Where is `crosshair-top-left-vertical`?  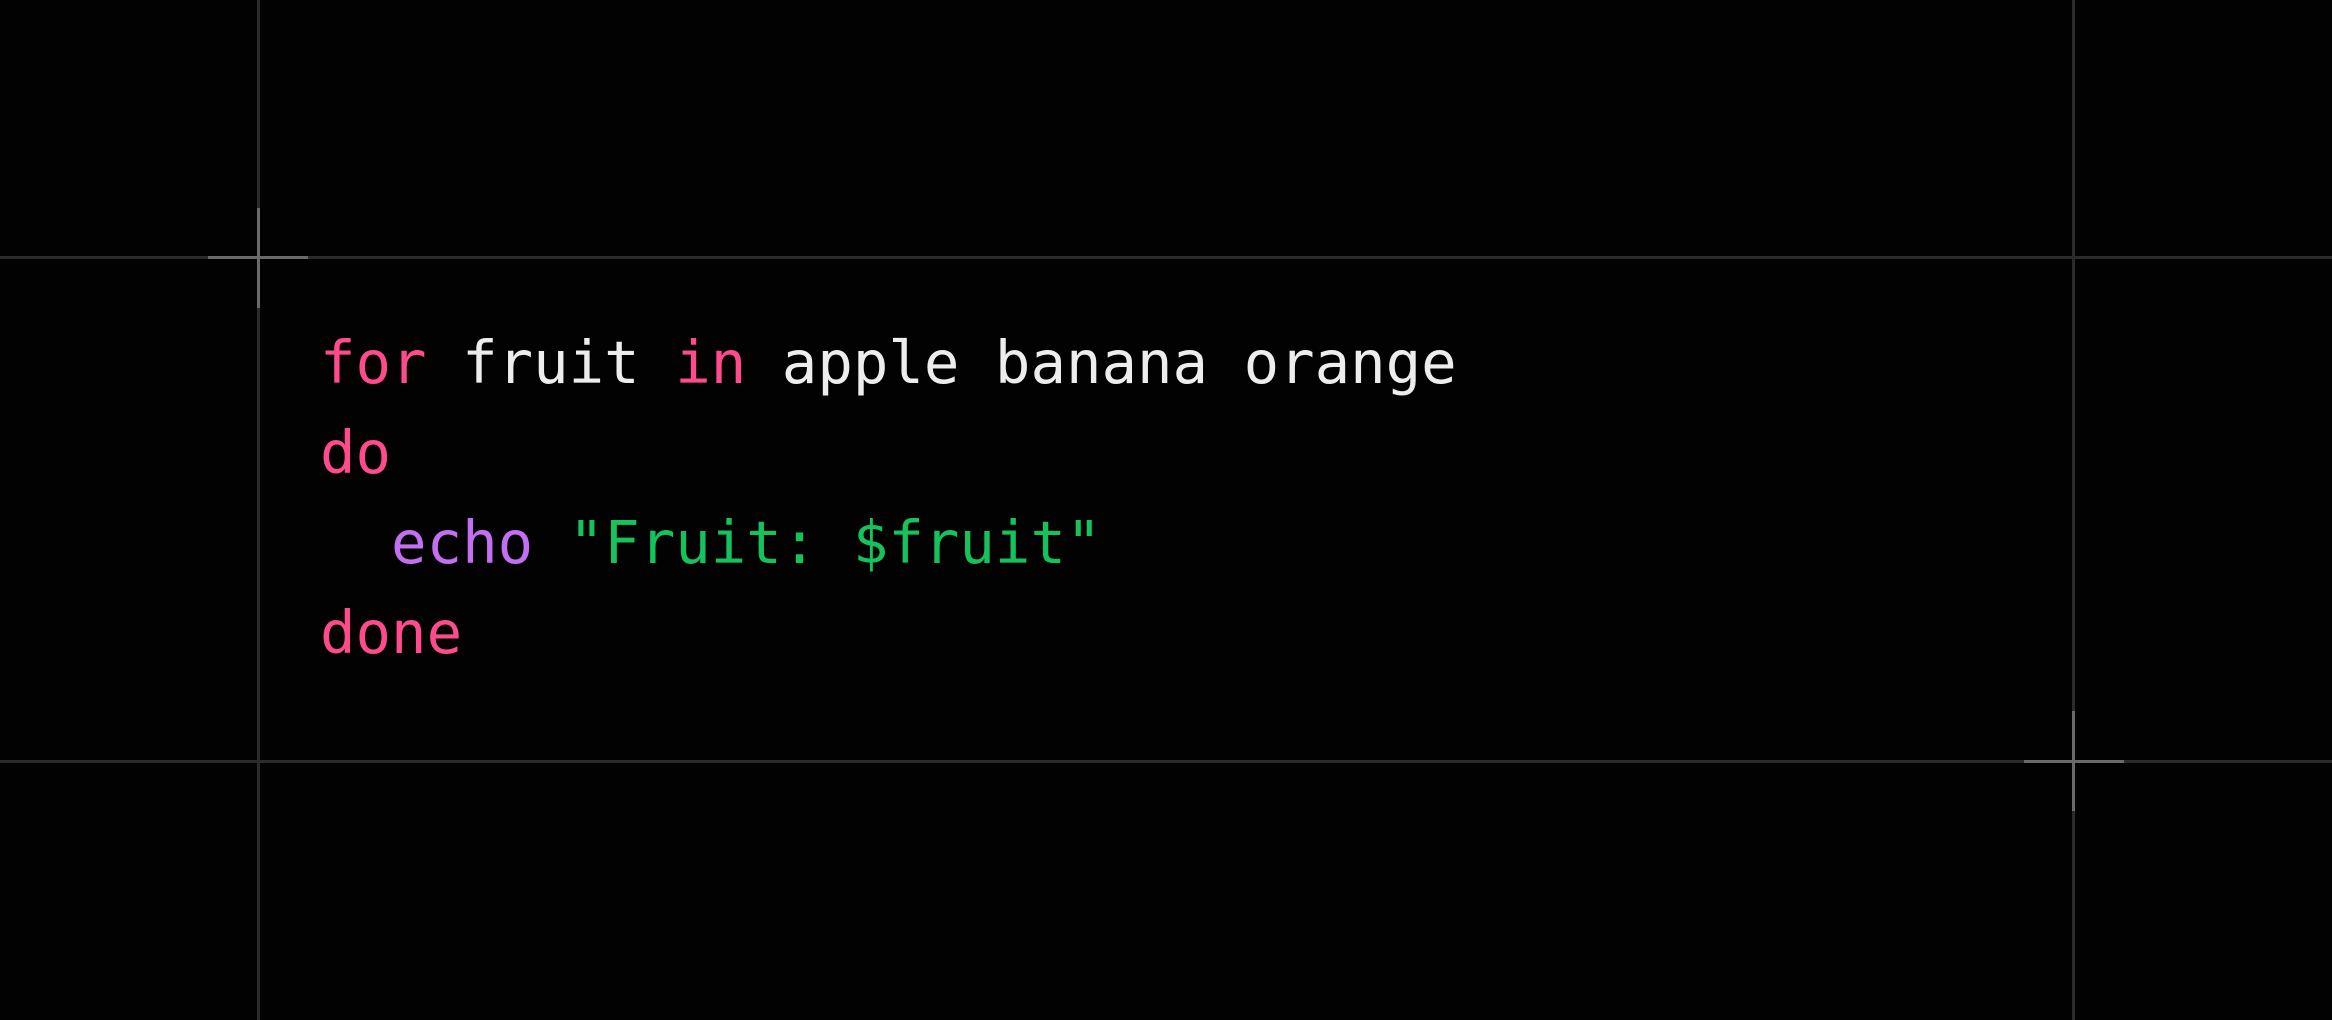
crosshair-top-left-vertical is located at coordinates (258, 258).